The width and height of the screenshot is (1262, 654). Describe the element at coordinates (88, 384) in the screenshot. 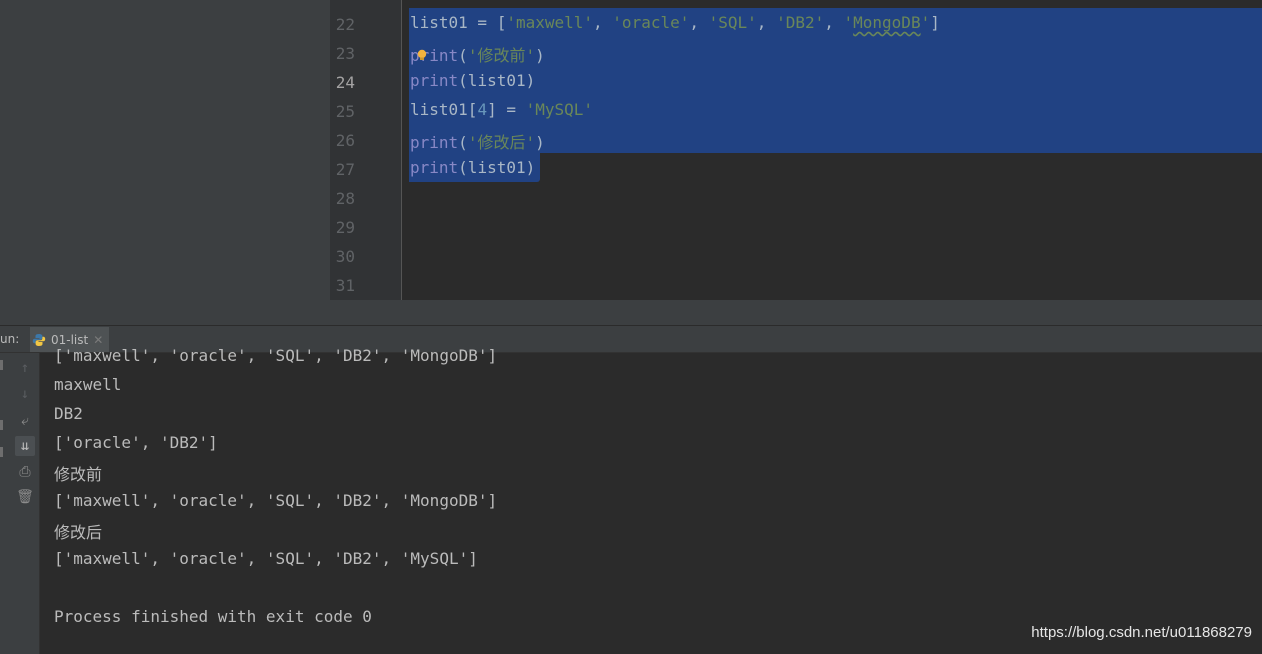

I see `console-line: maxwell` at that location.